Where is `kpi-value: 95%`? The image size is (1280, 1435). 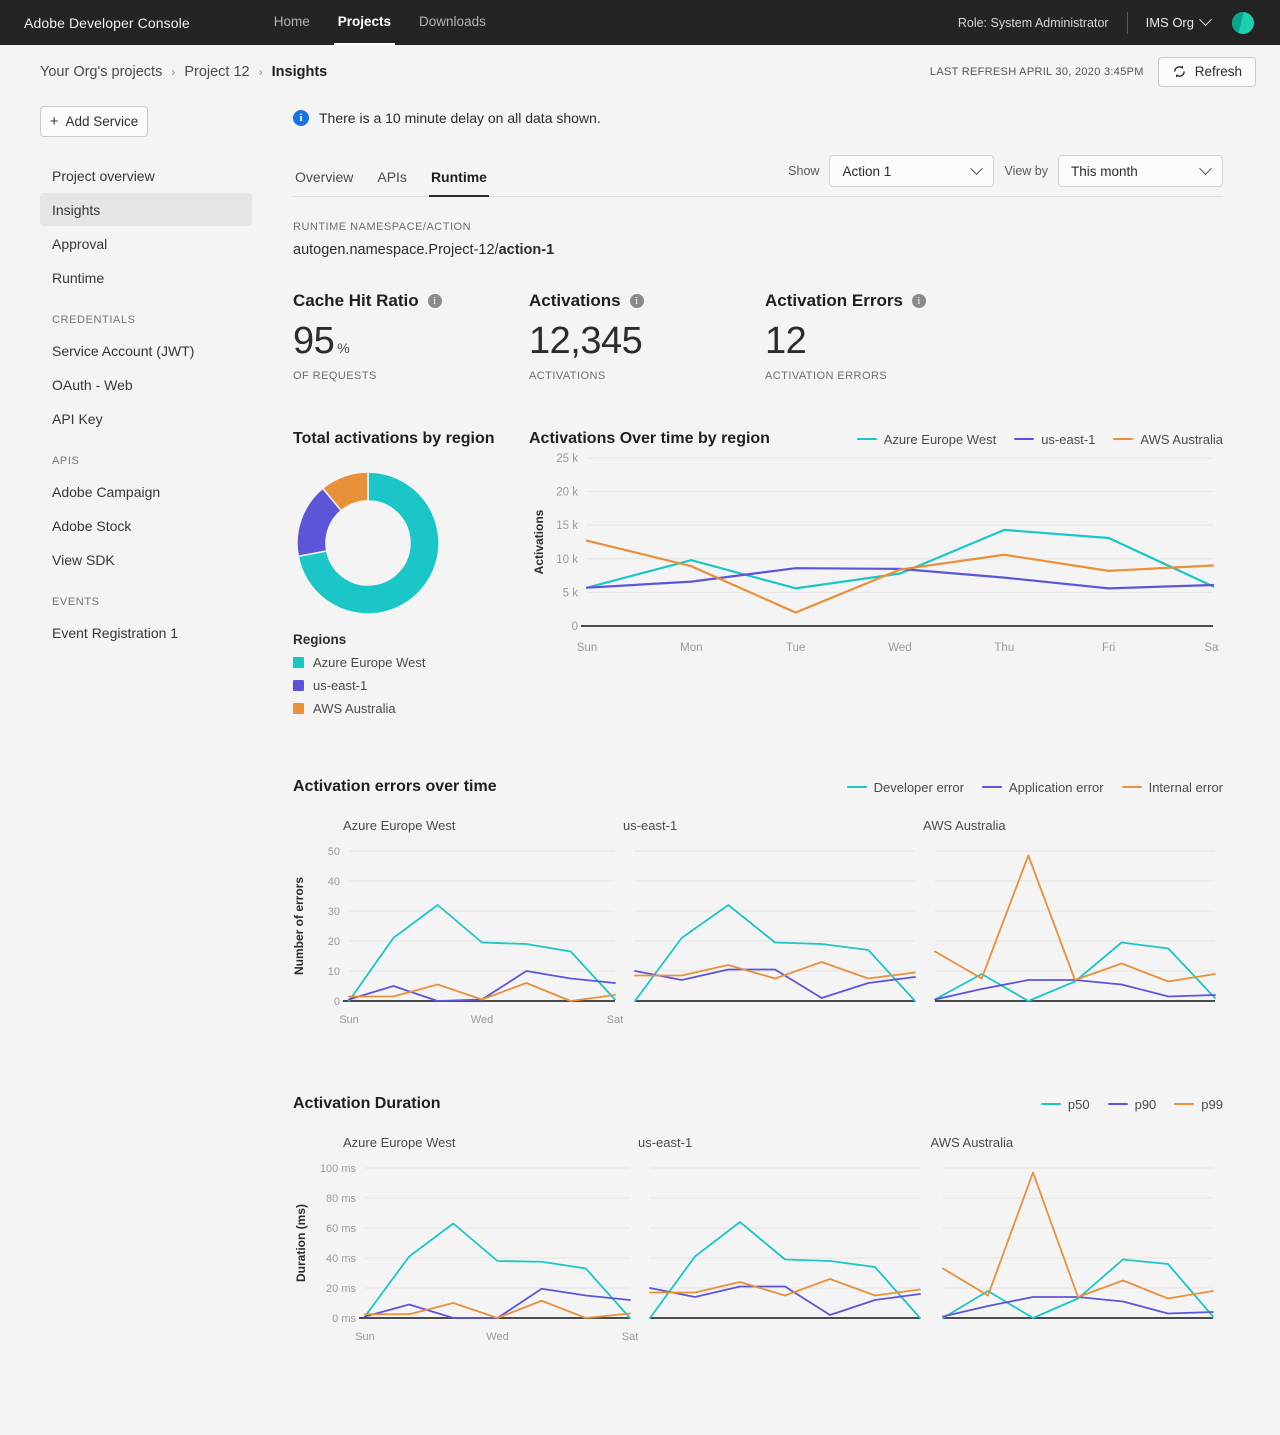 kpi-value: 95% is located at coordinates (411, 341).